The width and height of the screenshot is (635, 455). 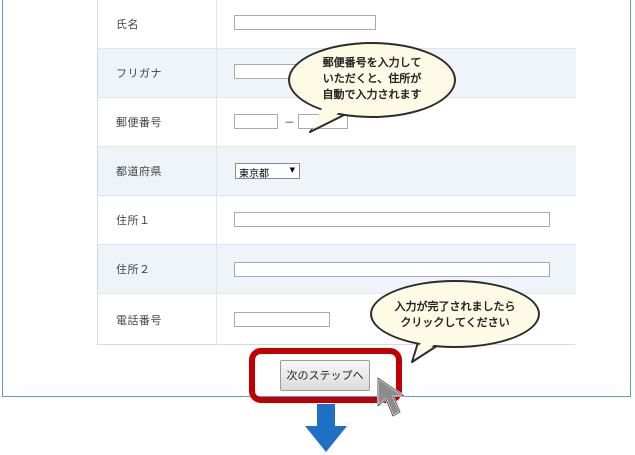 What do you see at coordinates (326, 428) in the screenshot?
I see `down-arrow-icon` at bounding box center [326, 428].